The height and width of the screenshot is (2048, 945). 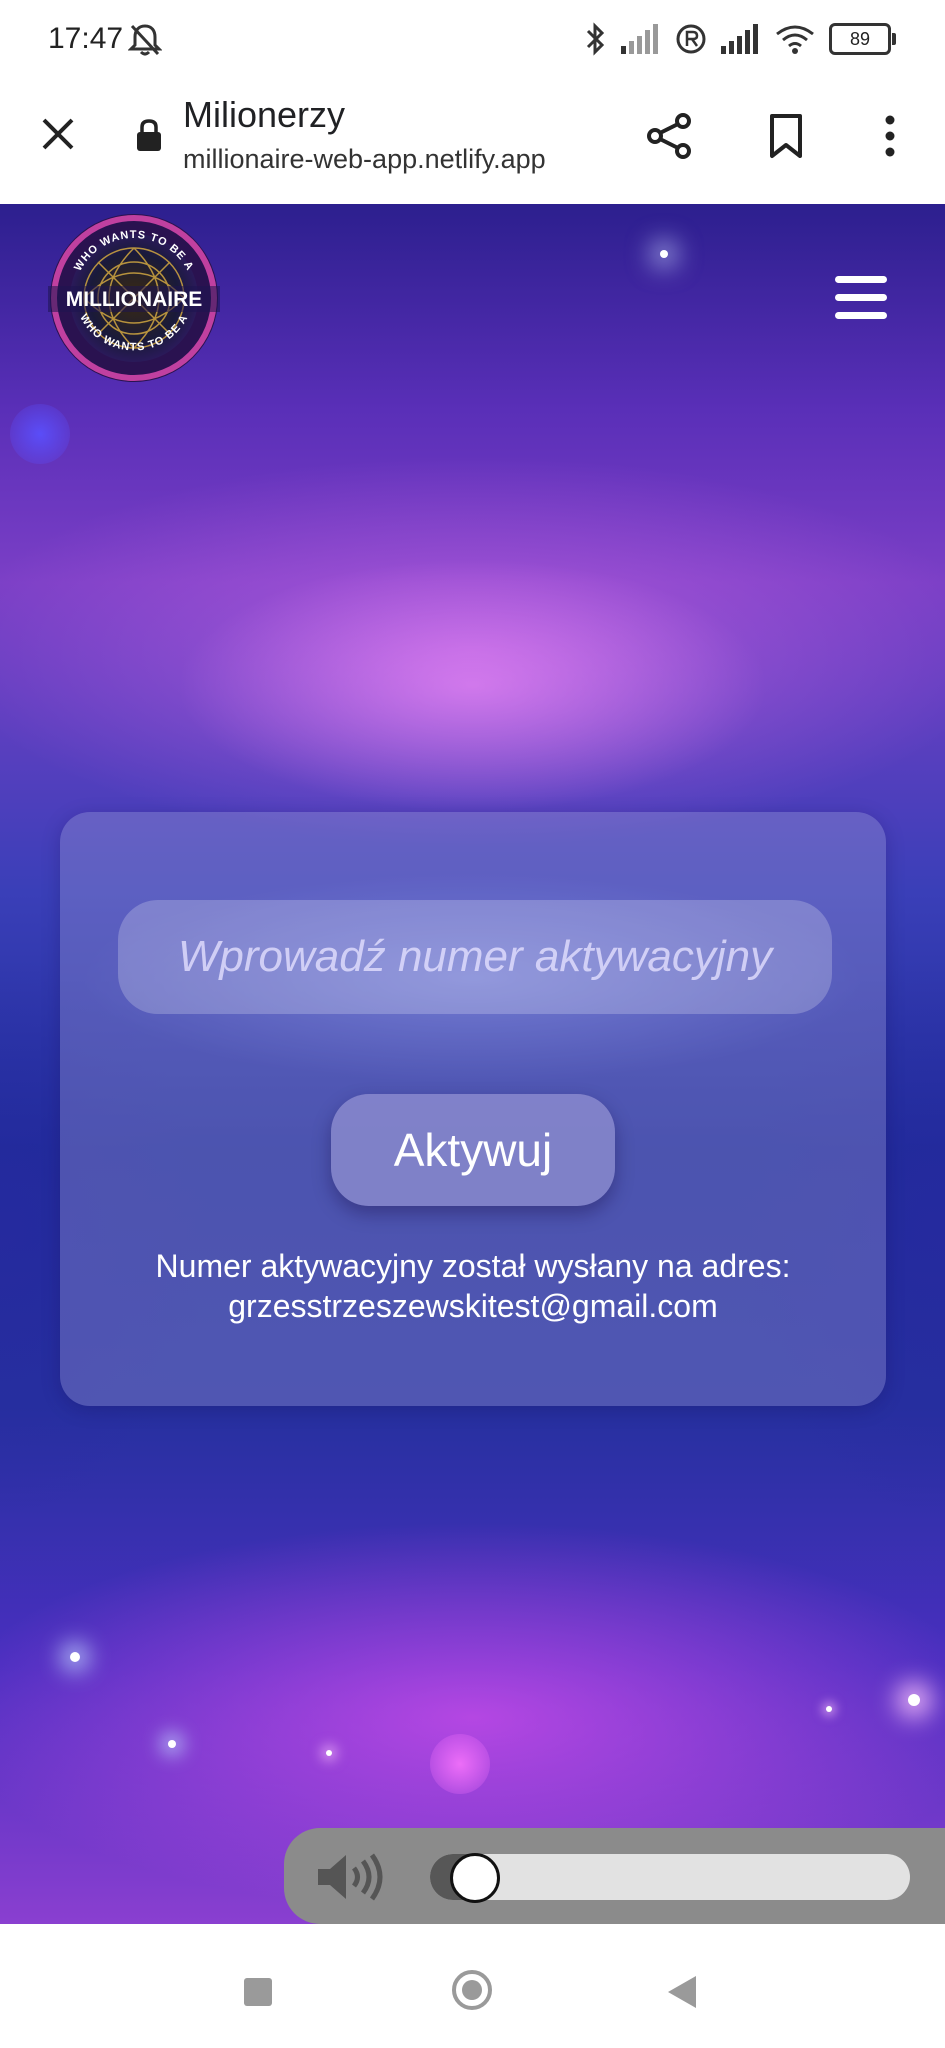 I want to click on status-bar: 17:47 89, so click(x=472, y=42).